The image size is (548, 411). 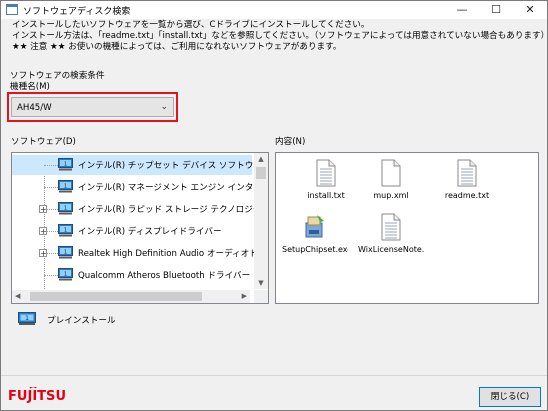 I want to click on software-horizontal-scrollbar: ◀ ▶, so click(x=131, y=296).